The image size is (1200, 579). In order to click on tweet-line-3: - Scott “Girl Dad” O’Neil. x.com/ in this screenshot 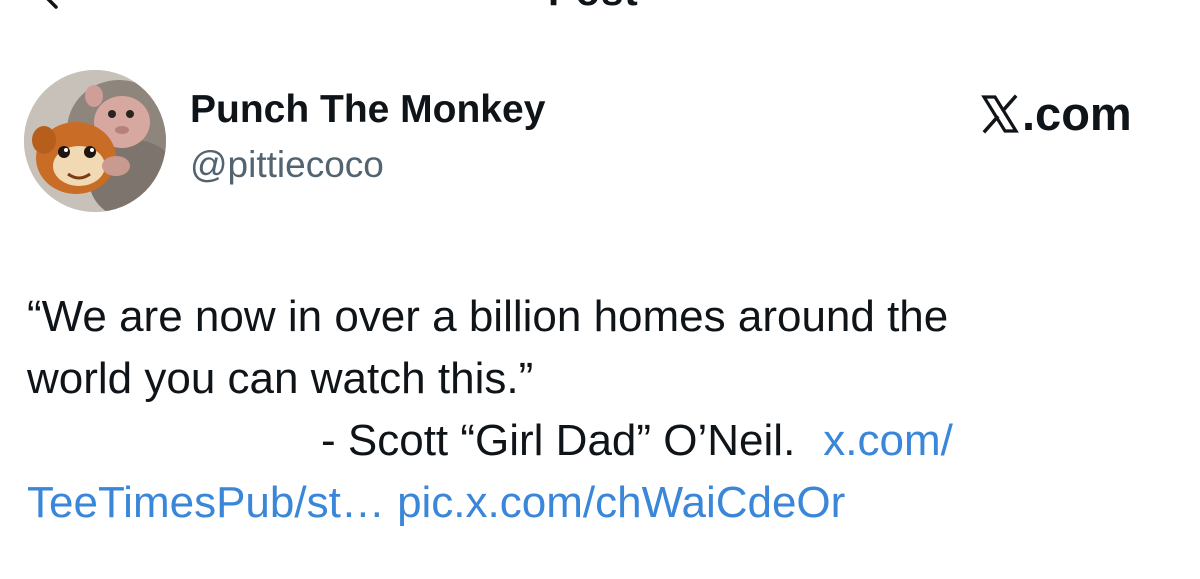, I will do `click(602, 441)`.